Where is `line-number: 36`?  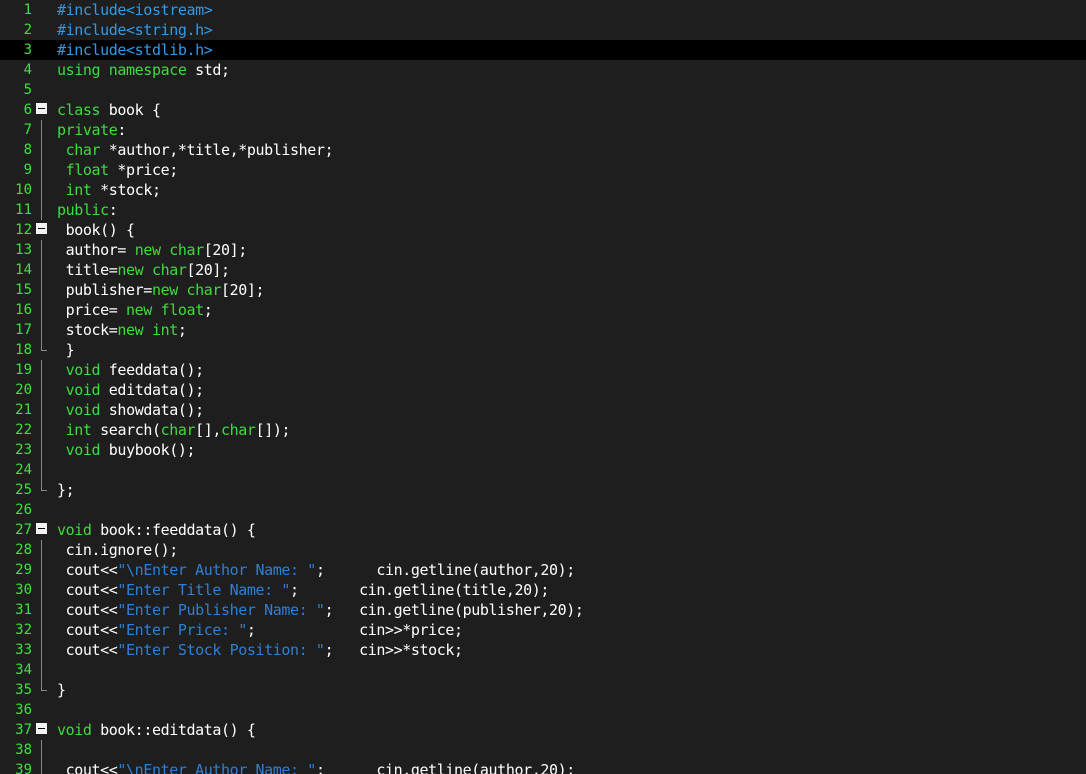
line-number: 36 is located at coordinates (23, 710).